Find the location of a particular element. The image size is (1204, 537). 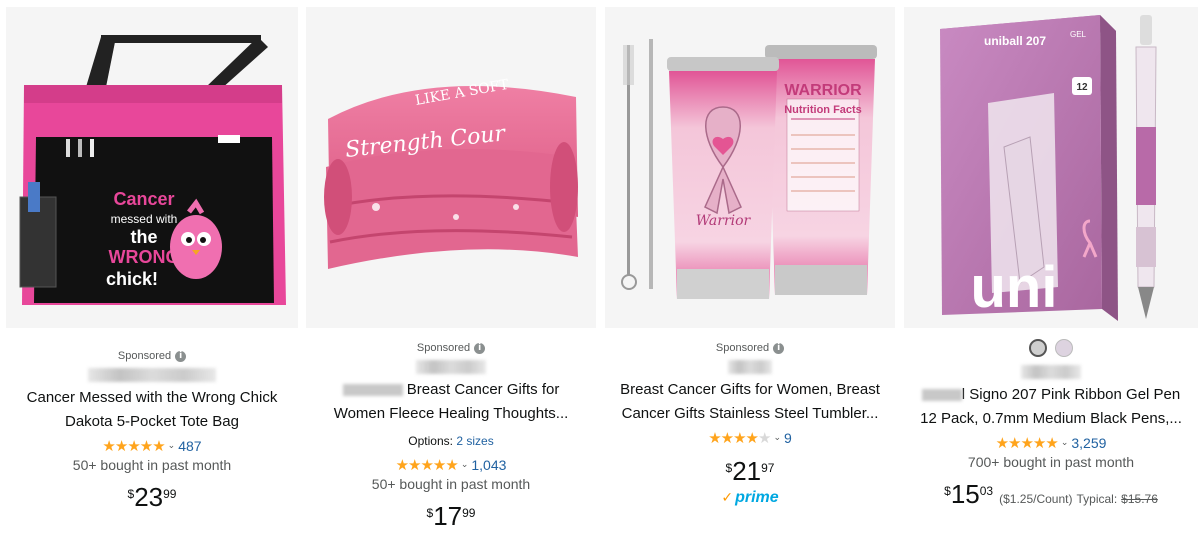

rating-row: ★★★★★ ⌄ 1,043 is located at coordinates (451, 465).